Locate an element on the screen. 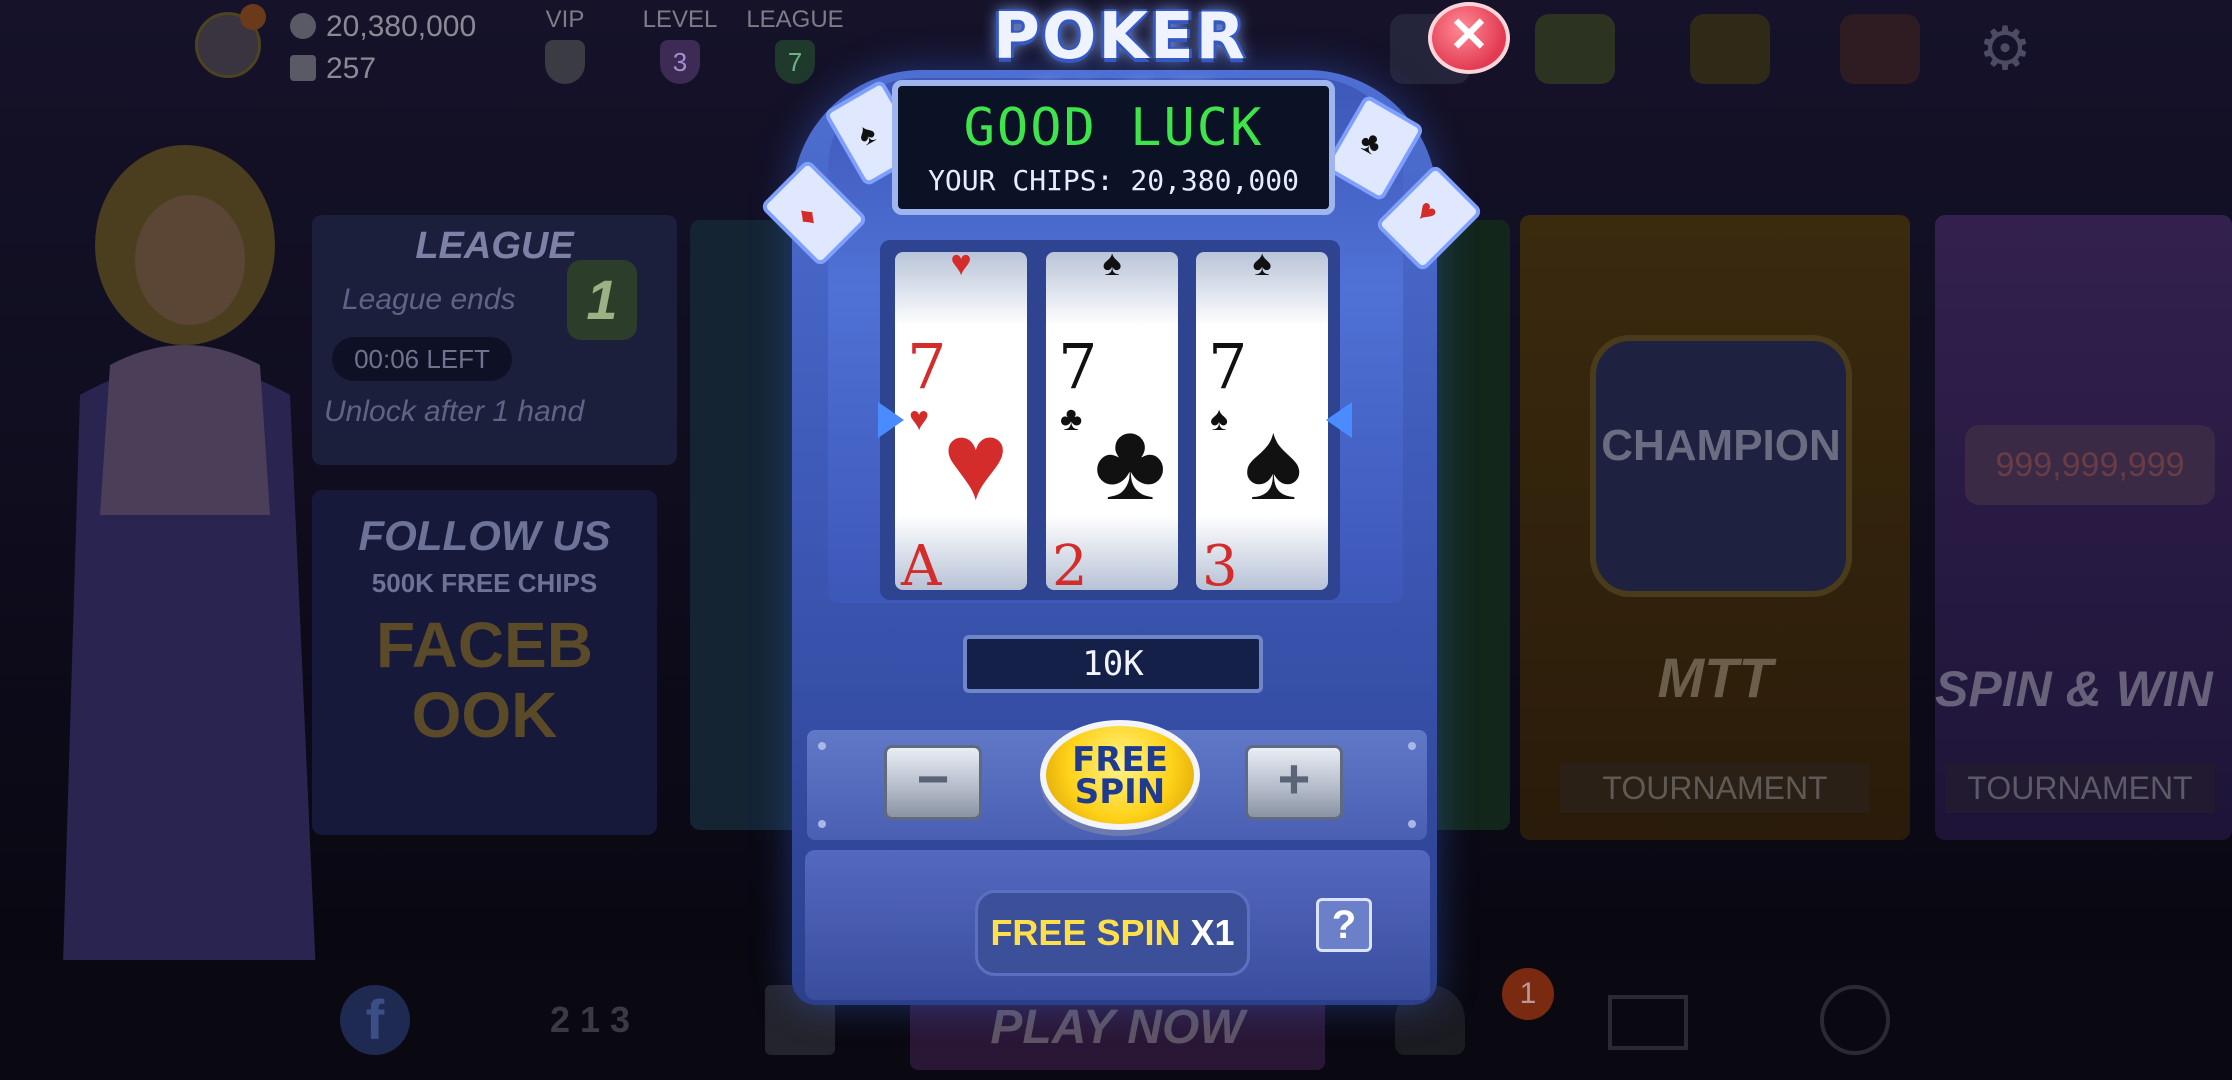 Image resolution: width=2232 pixels, height=1080 pixels. increase-bet-button: + is located at coordinates (1294, 782).